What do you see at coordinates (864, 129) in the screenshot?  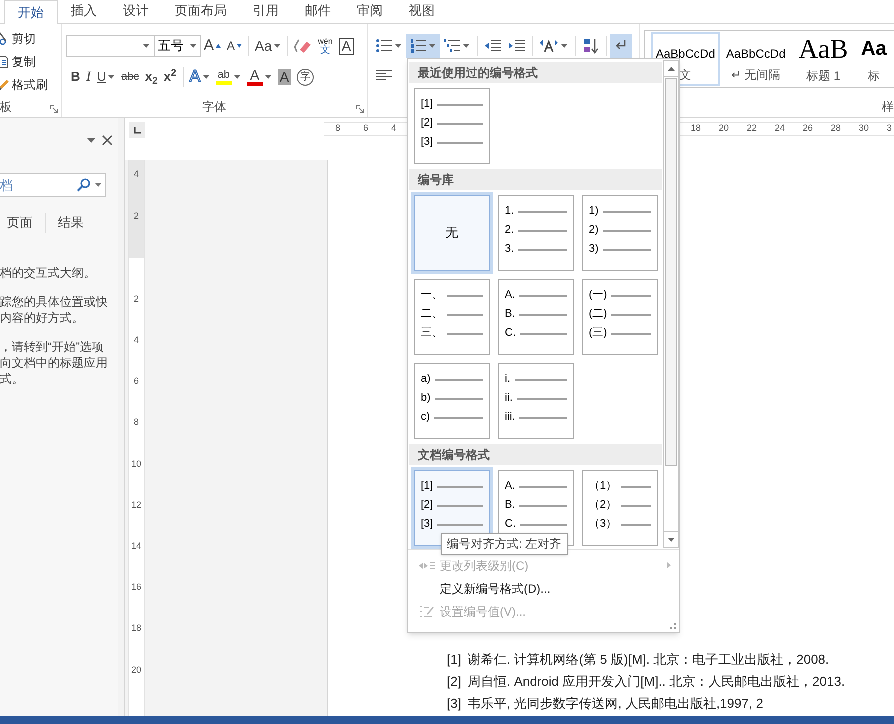 I see `ruler-number: 30` at bounding box center [864, 129].